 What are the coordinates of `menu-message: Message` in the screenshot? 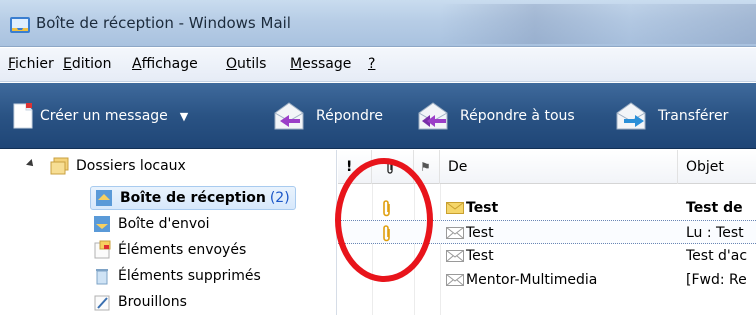 It's located at (320, 64).